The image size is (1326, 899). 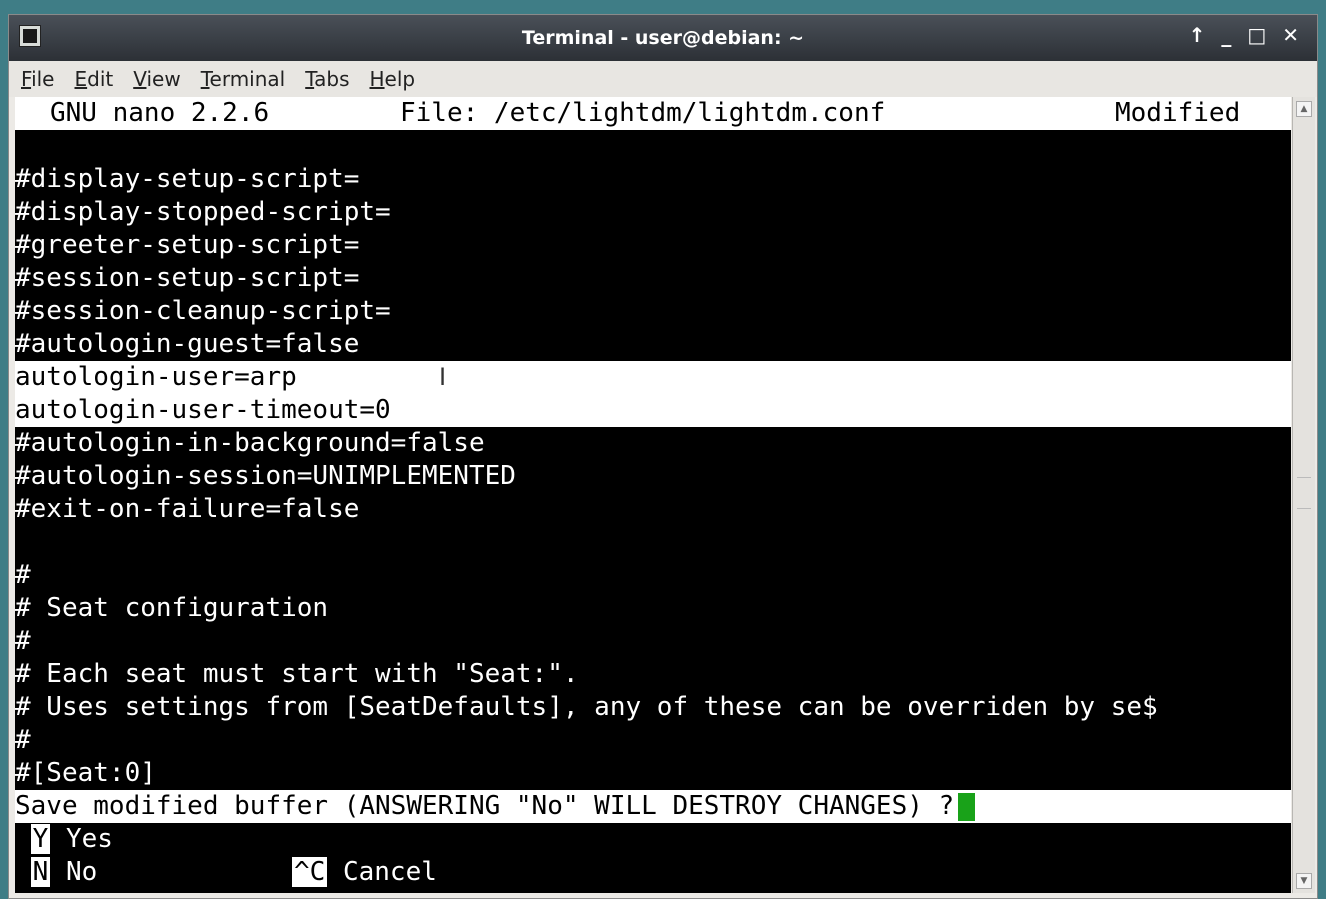 What do you see at coordinates (172, 608) in the screenshot?
I see `editor-line: # Seat configuration` at bounding box center [172, 608].